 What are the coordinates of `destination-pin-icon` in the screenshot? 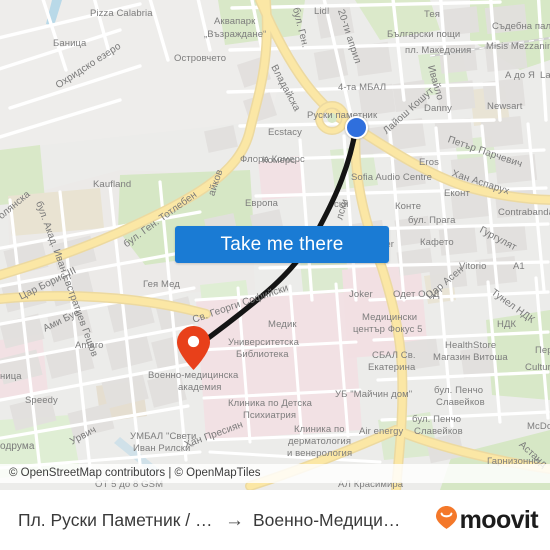 It's located at (193, 348).